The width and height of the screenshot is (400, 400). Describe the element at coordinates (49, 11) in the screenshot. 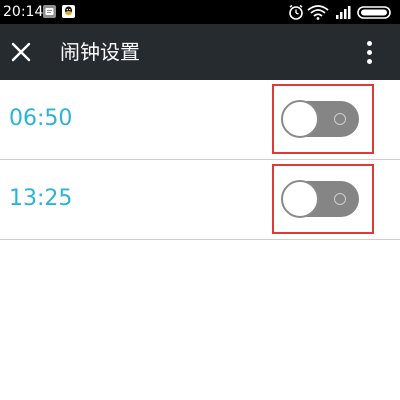

I see `message-icon` at that location.